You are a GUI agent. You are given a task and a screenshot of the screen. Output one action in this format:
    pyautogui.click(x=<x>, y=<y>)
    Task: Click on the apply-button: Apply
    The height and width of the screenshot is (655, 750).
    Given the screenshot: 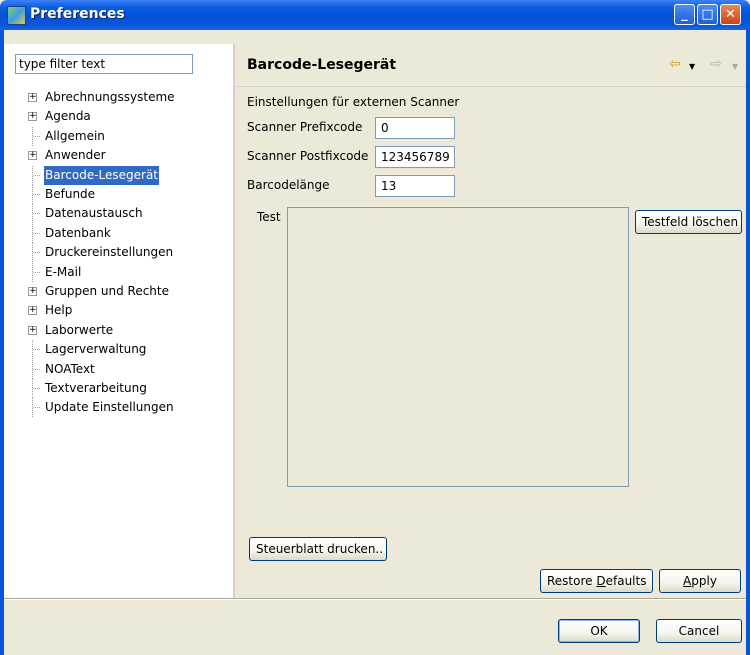 What is the action you would take?
    pyautogui.click(x=700, y=581)
    